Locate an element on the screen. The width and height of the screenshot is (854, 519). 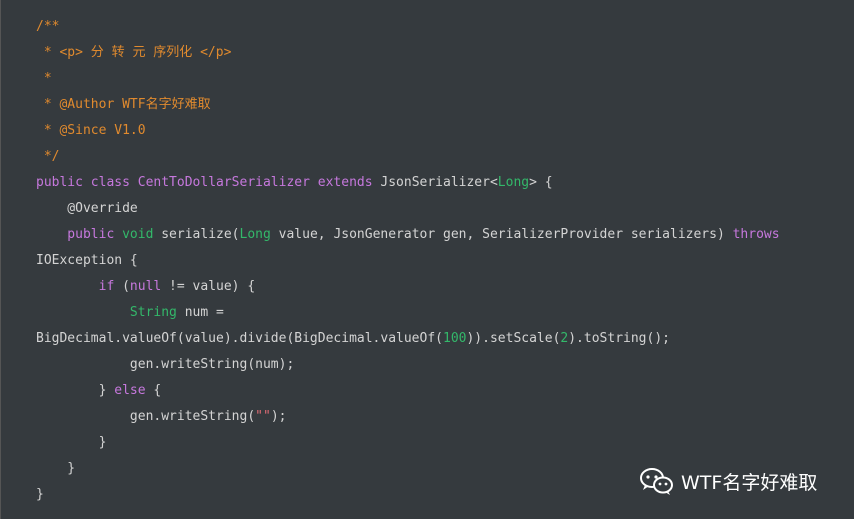
watermark-text: WTF名字好难取 is located at coordinates (749, 482).